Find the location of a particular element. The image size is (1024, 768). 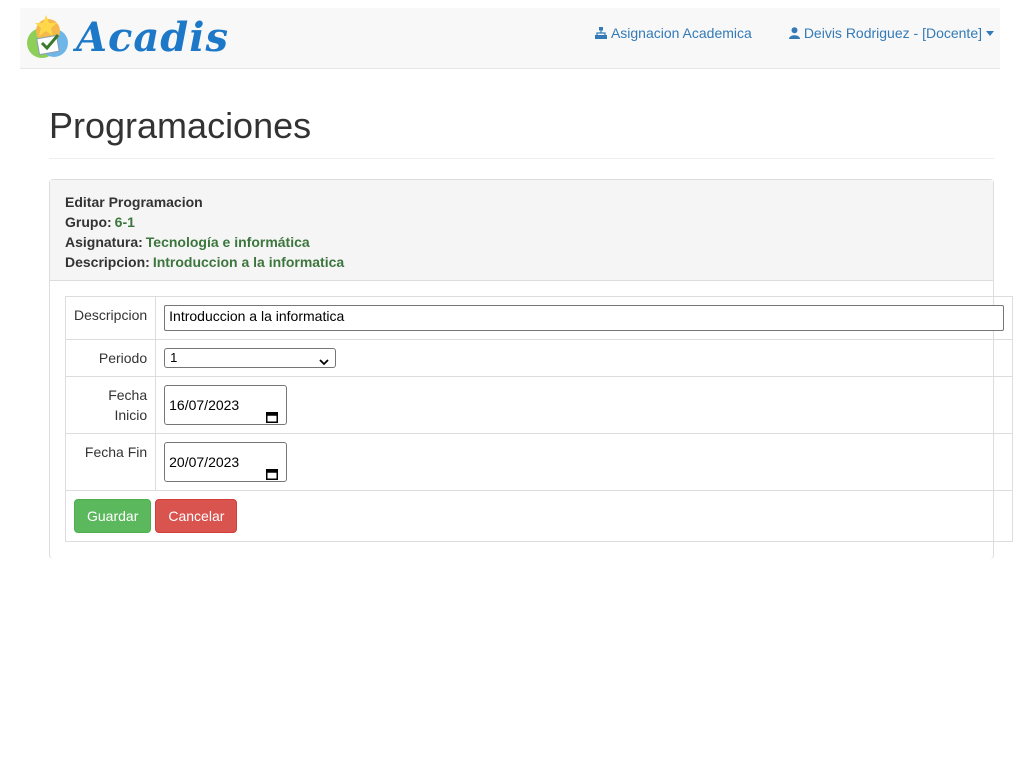

row-actions: Guardar Cancelar is located at coordinates (539, 516).